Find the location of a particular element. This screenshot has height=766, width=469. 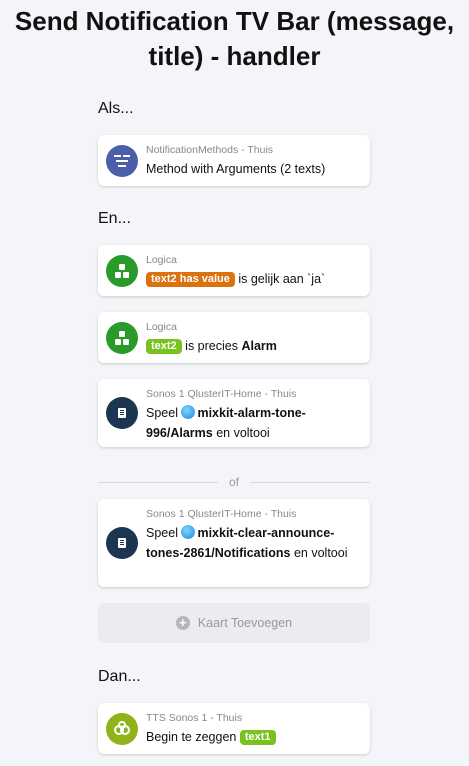

or-label: of is located at coordinates (233, 482).